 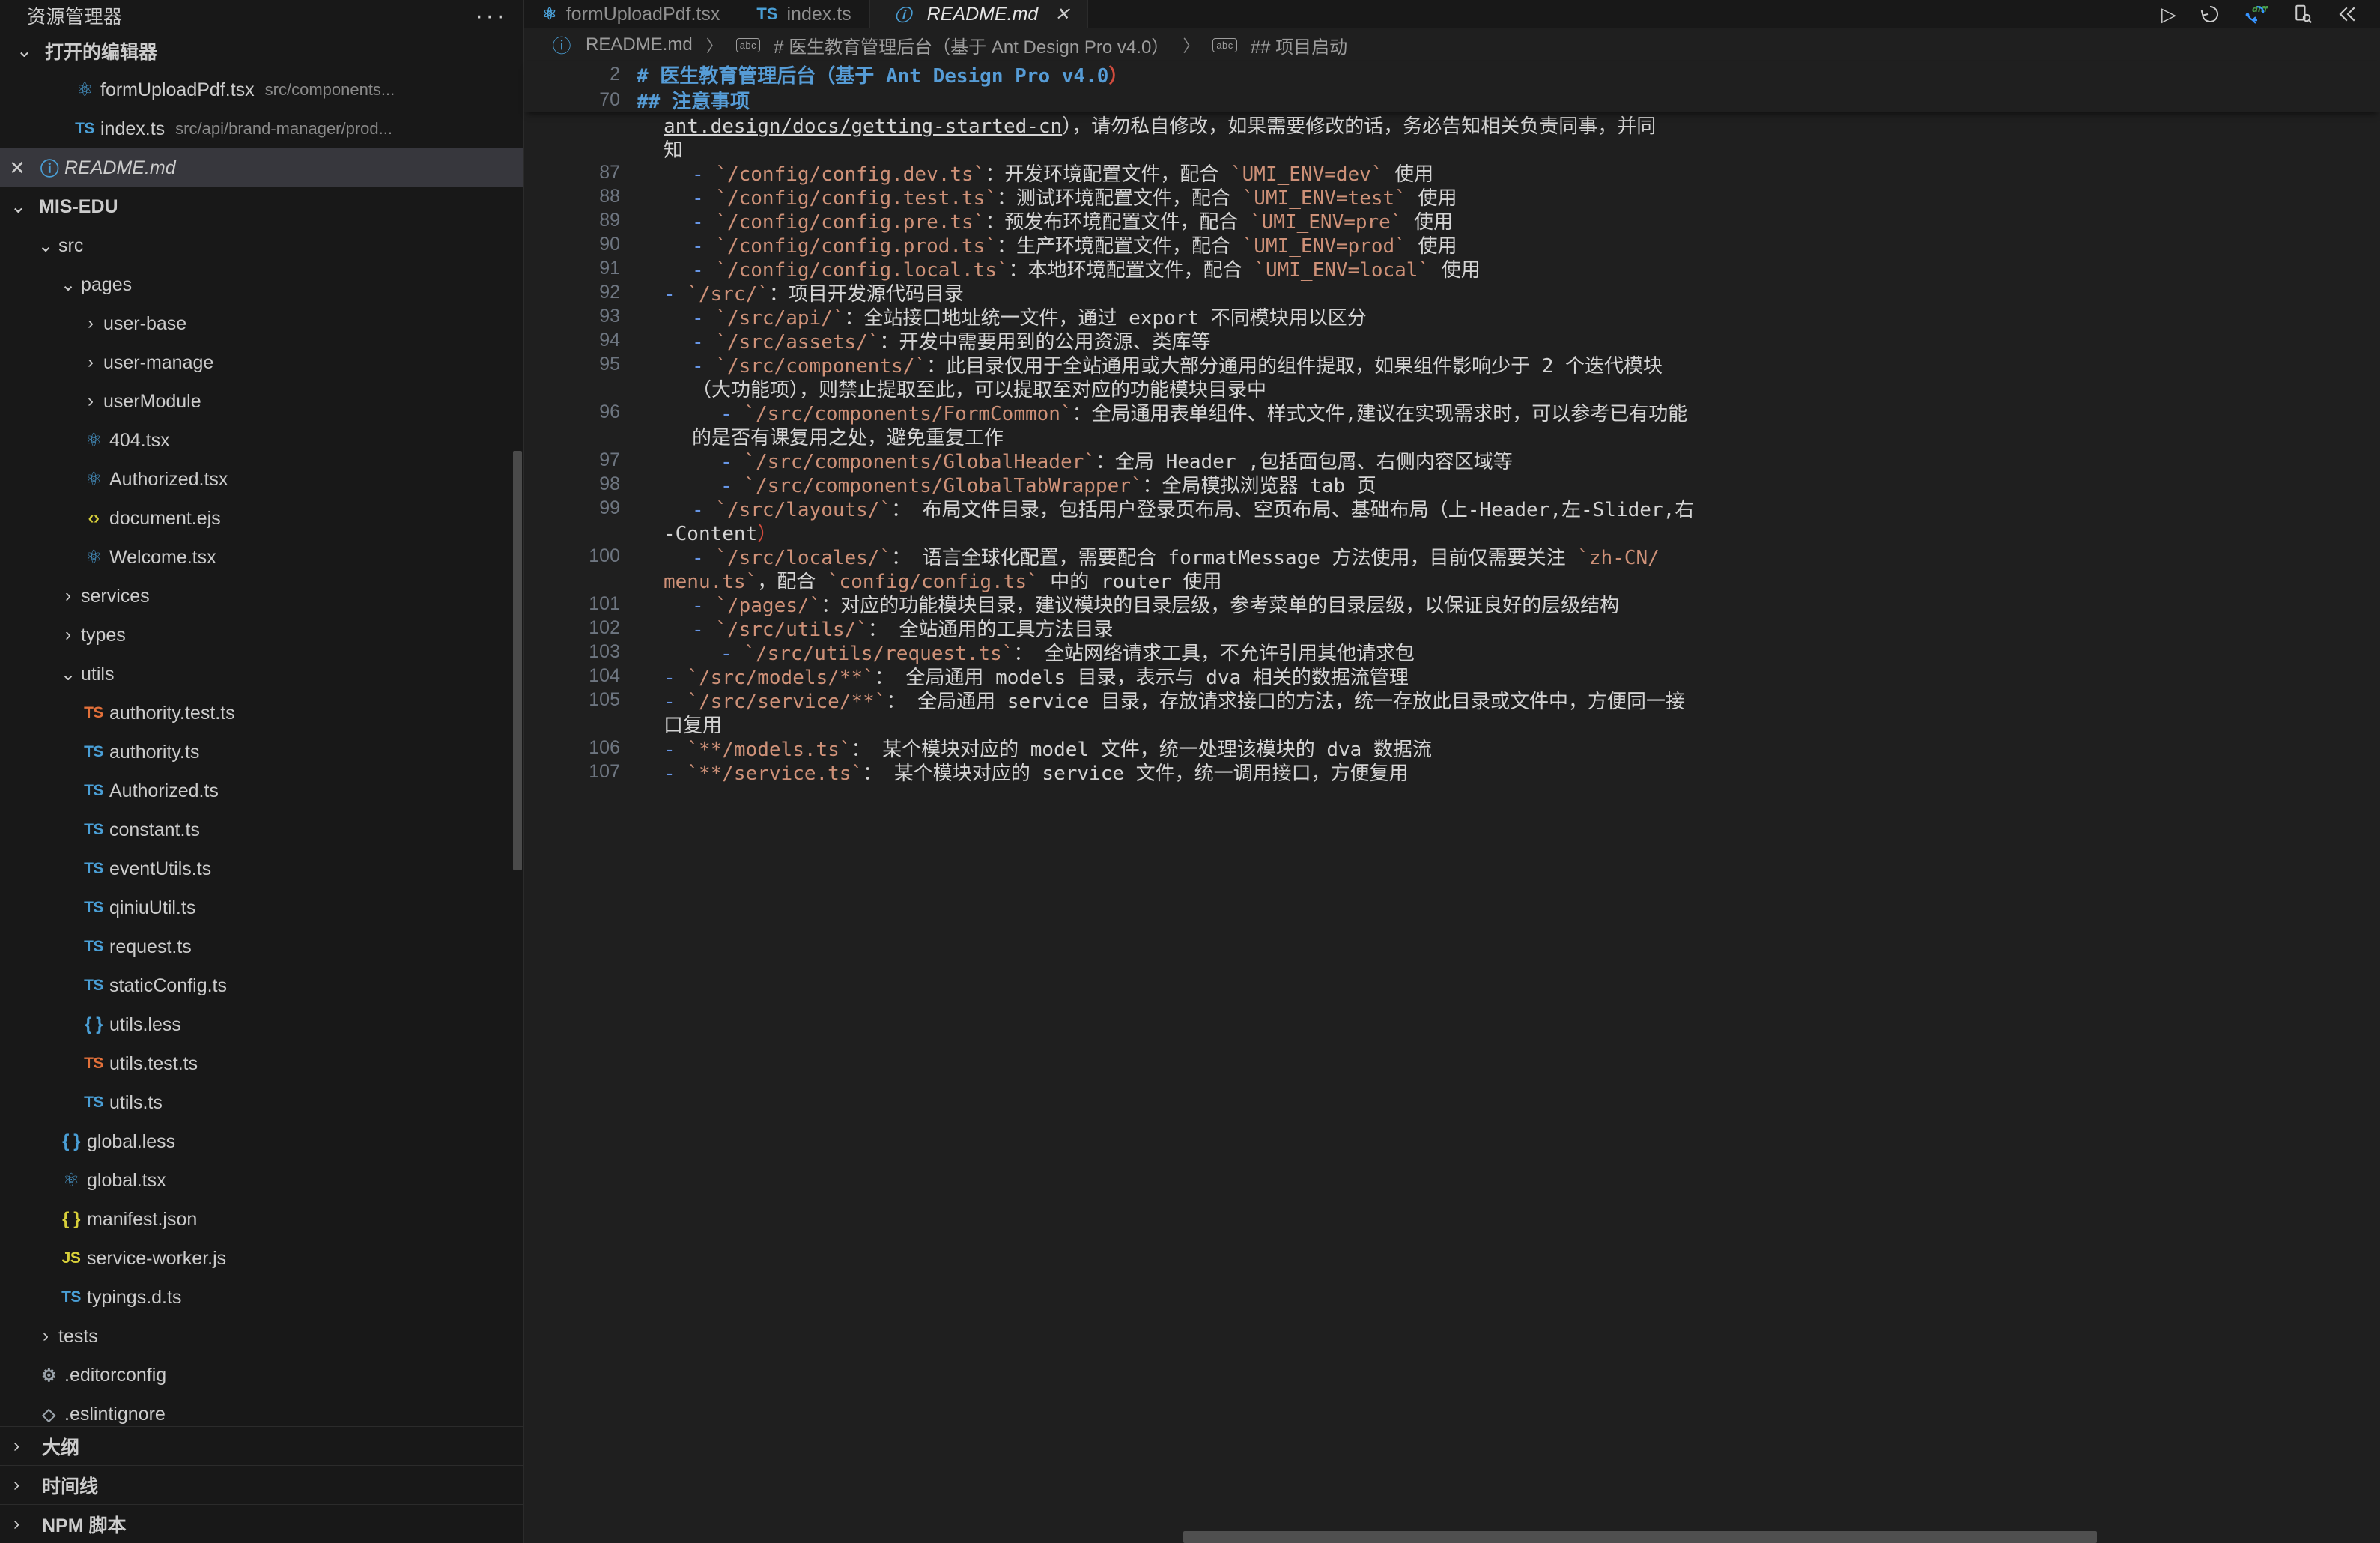 What do you see at coordinates (609, 220) in the screenshot?
I see `line-number: 89` at bounding box center [609, 220].